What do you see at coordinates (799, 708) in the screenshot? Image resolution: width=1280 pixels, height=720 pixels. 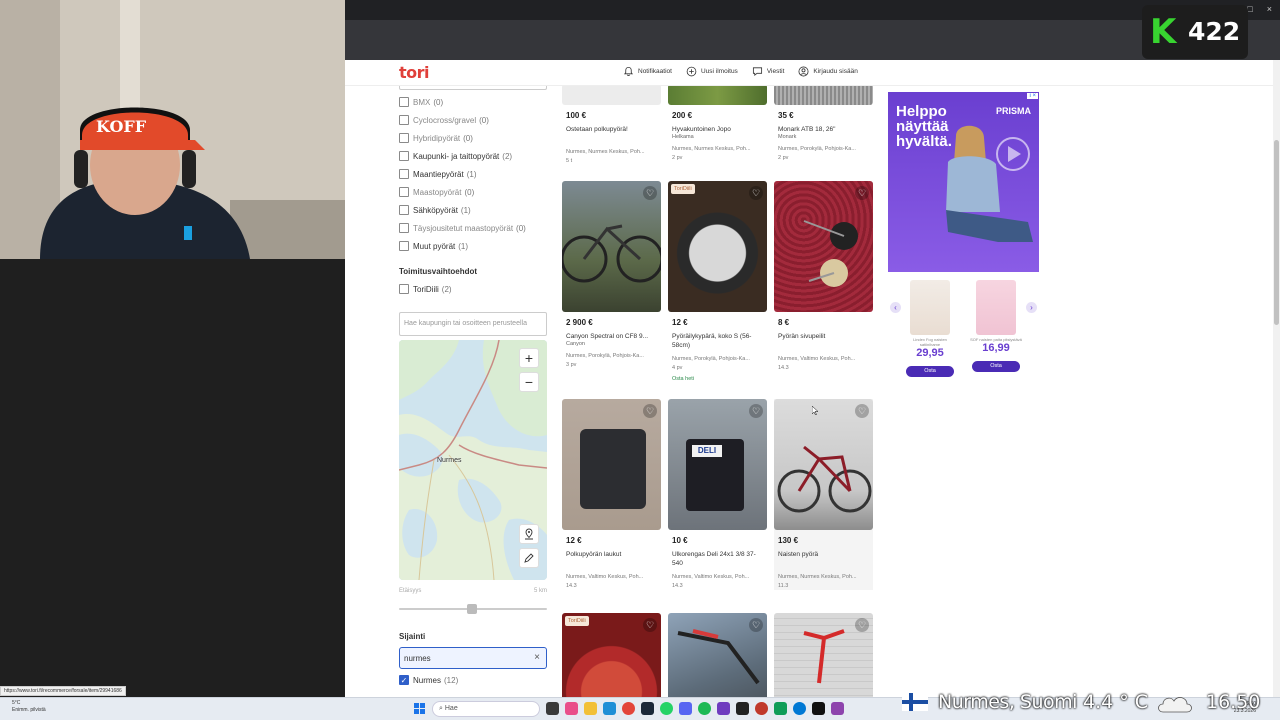 I see `edge-icon` at bounding box center [799, 708].